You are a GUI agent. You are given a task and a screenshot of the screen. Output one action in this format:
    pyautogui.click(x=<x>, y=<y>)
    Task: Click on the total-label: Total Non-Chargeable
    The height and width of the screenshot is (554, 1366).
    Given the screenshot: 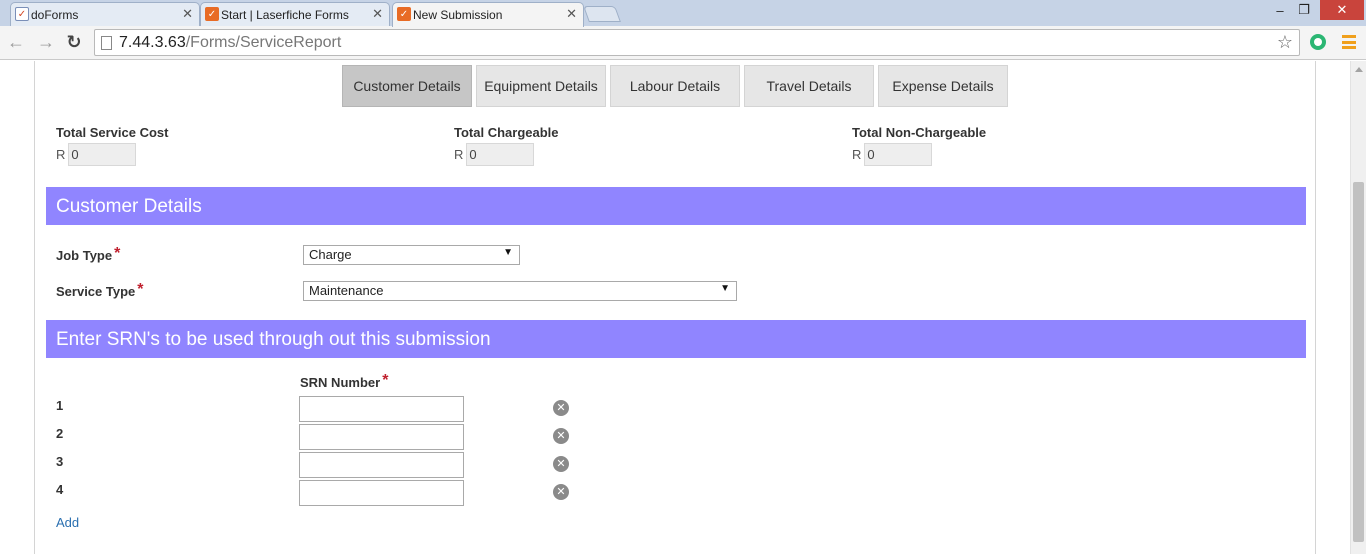 What is the action you would take?
    pyautogui.click(x=919, y=132)
    